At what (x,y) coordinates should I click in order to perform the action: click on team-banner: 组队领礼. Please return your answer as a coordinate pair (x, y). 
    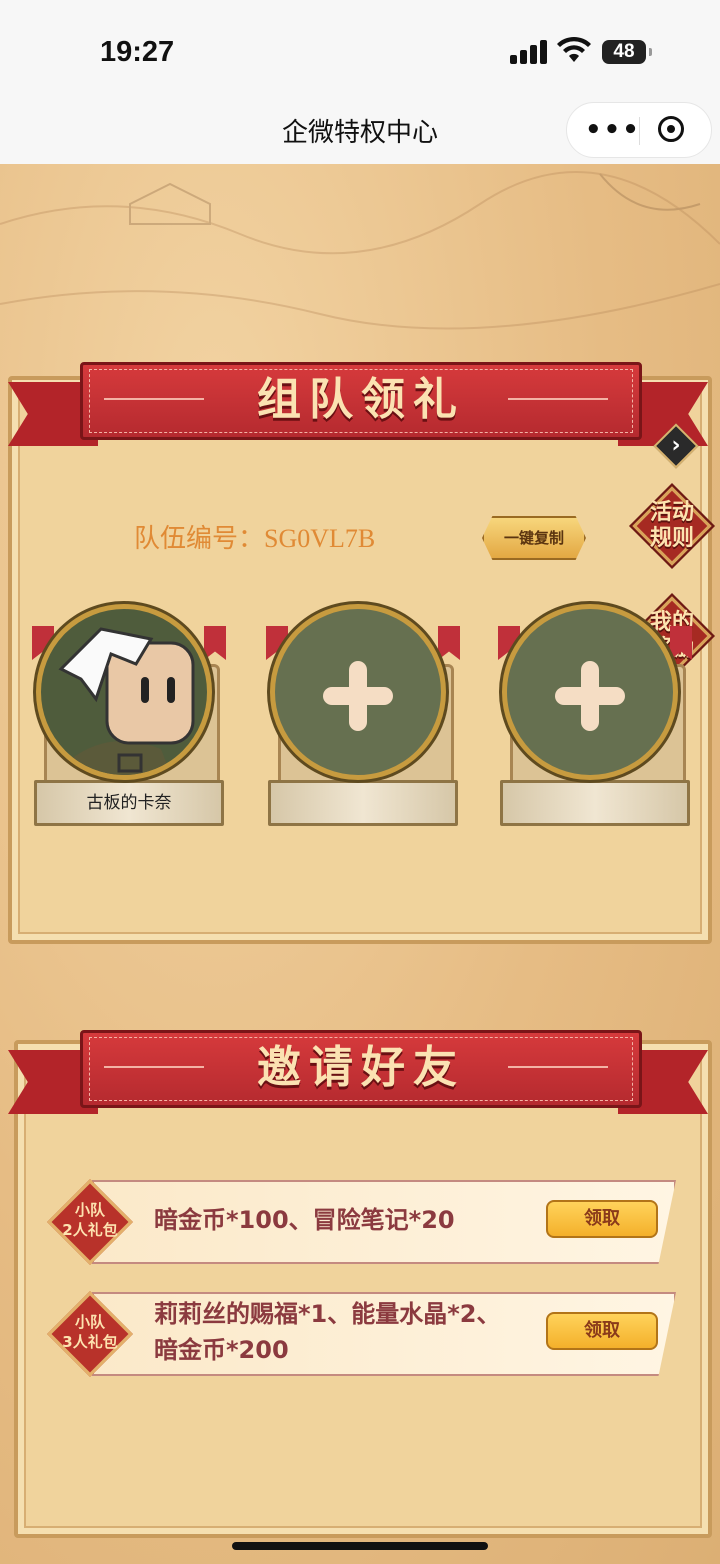
    Looking at the image, I should click on (358, 407).